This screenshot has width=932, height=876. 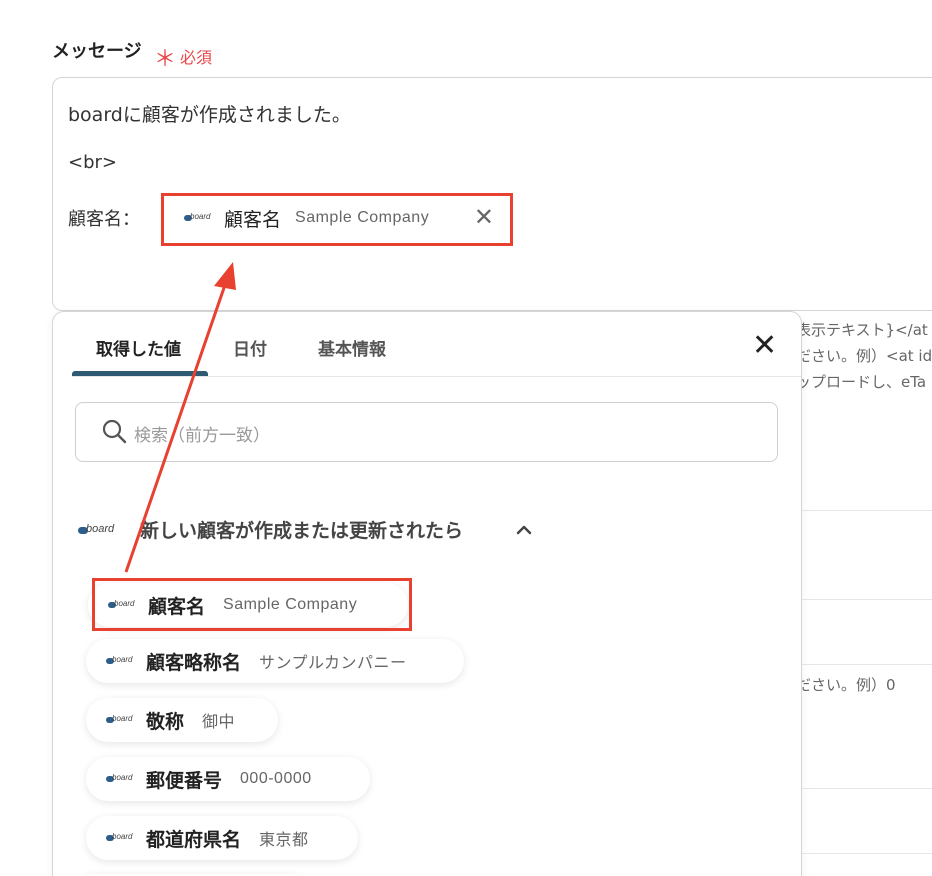 I want to click on chip-value: 御中, so click(x=219, y=722).